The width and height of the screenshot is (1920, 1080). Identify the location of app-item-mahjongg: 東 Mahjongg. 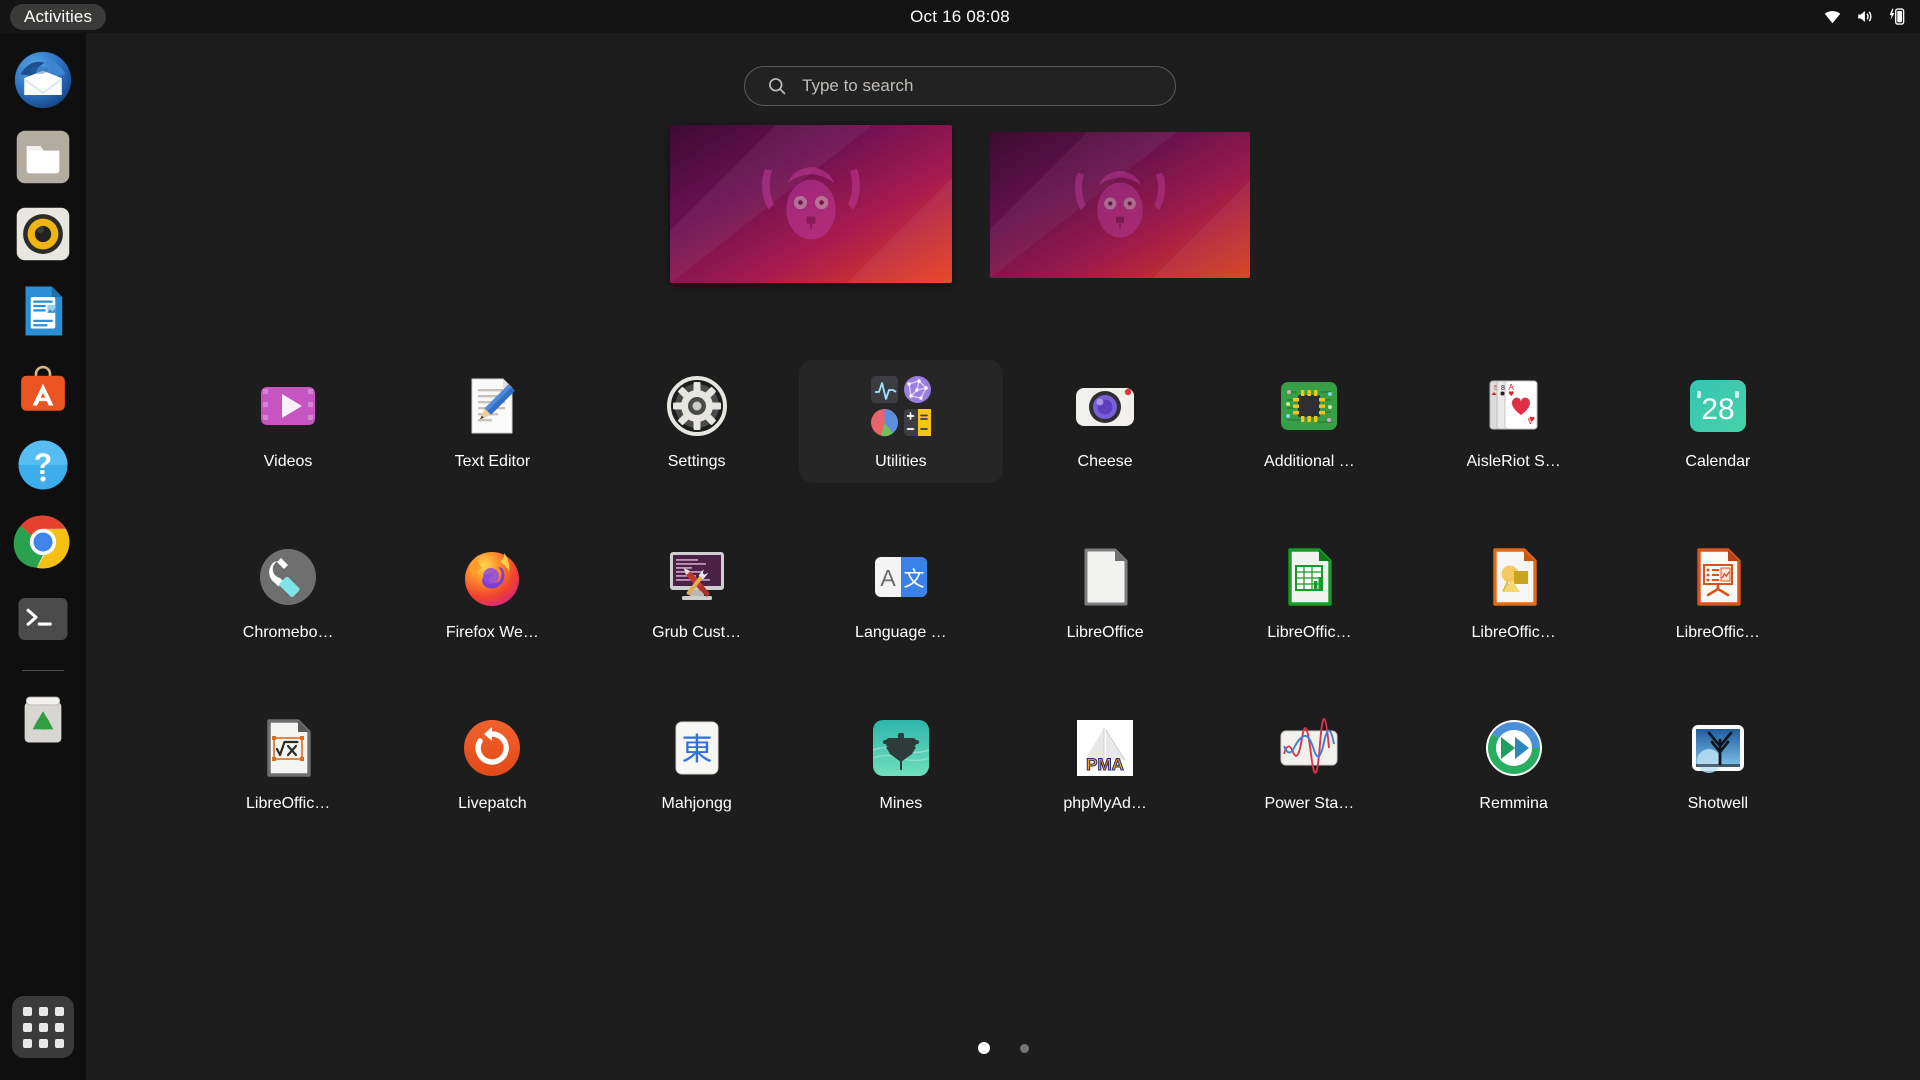
(697, 763).